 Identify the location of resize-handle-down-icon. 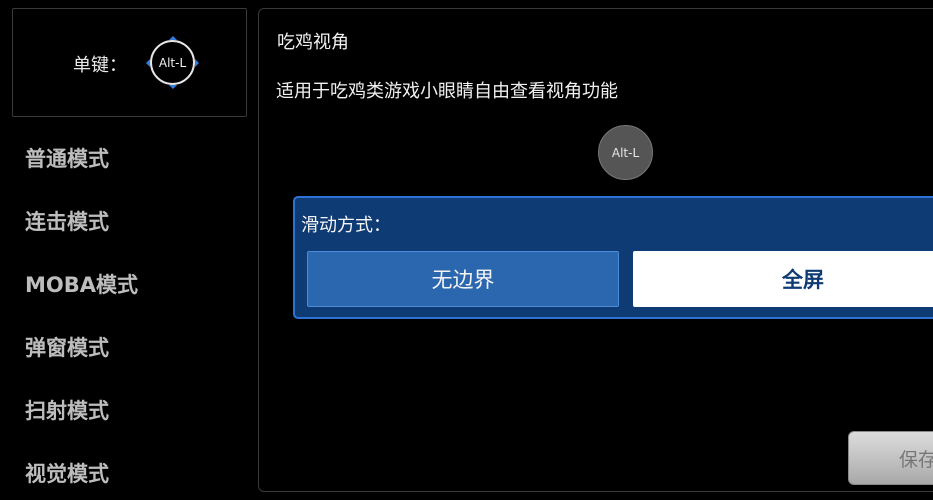
(172, 89).